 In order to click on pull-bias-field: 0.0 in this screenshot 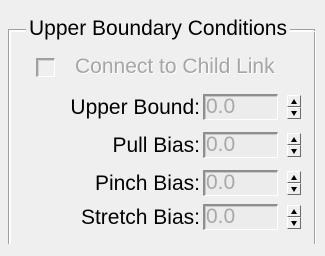, I will do `click(240, 145)`.